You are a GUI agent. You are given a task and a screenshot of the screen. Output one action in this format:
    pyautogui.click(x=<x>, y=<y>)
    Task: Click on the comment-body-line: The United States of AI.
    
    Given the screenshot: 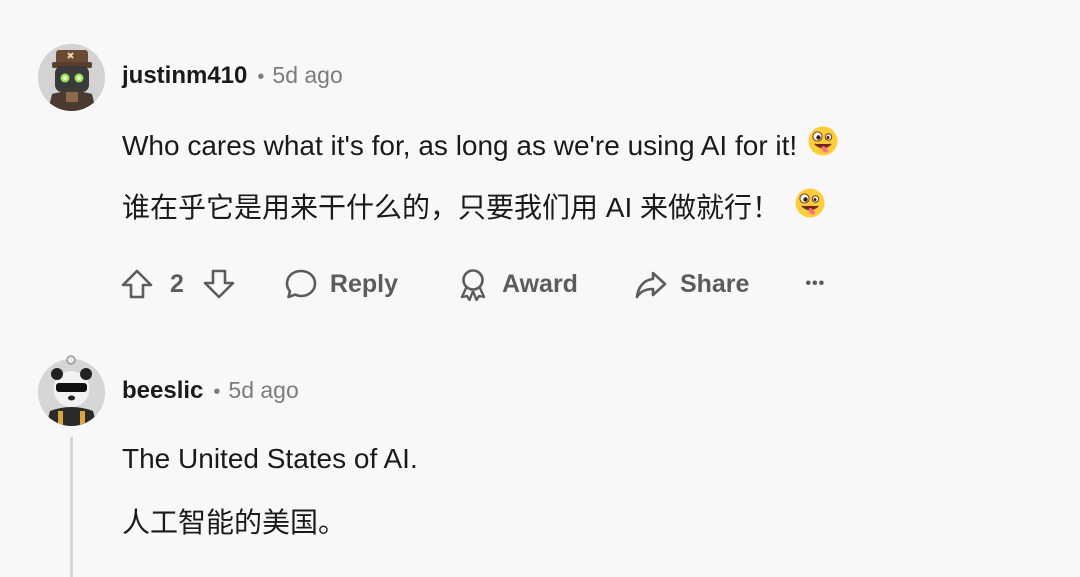 What is the action you would take?
    pyautogui.click(x=270, y=459)
    